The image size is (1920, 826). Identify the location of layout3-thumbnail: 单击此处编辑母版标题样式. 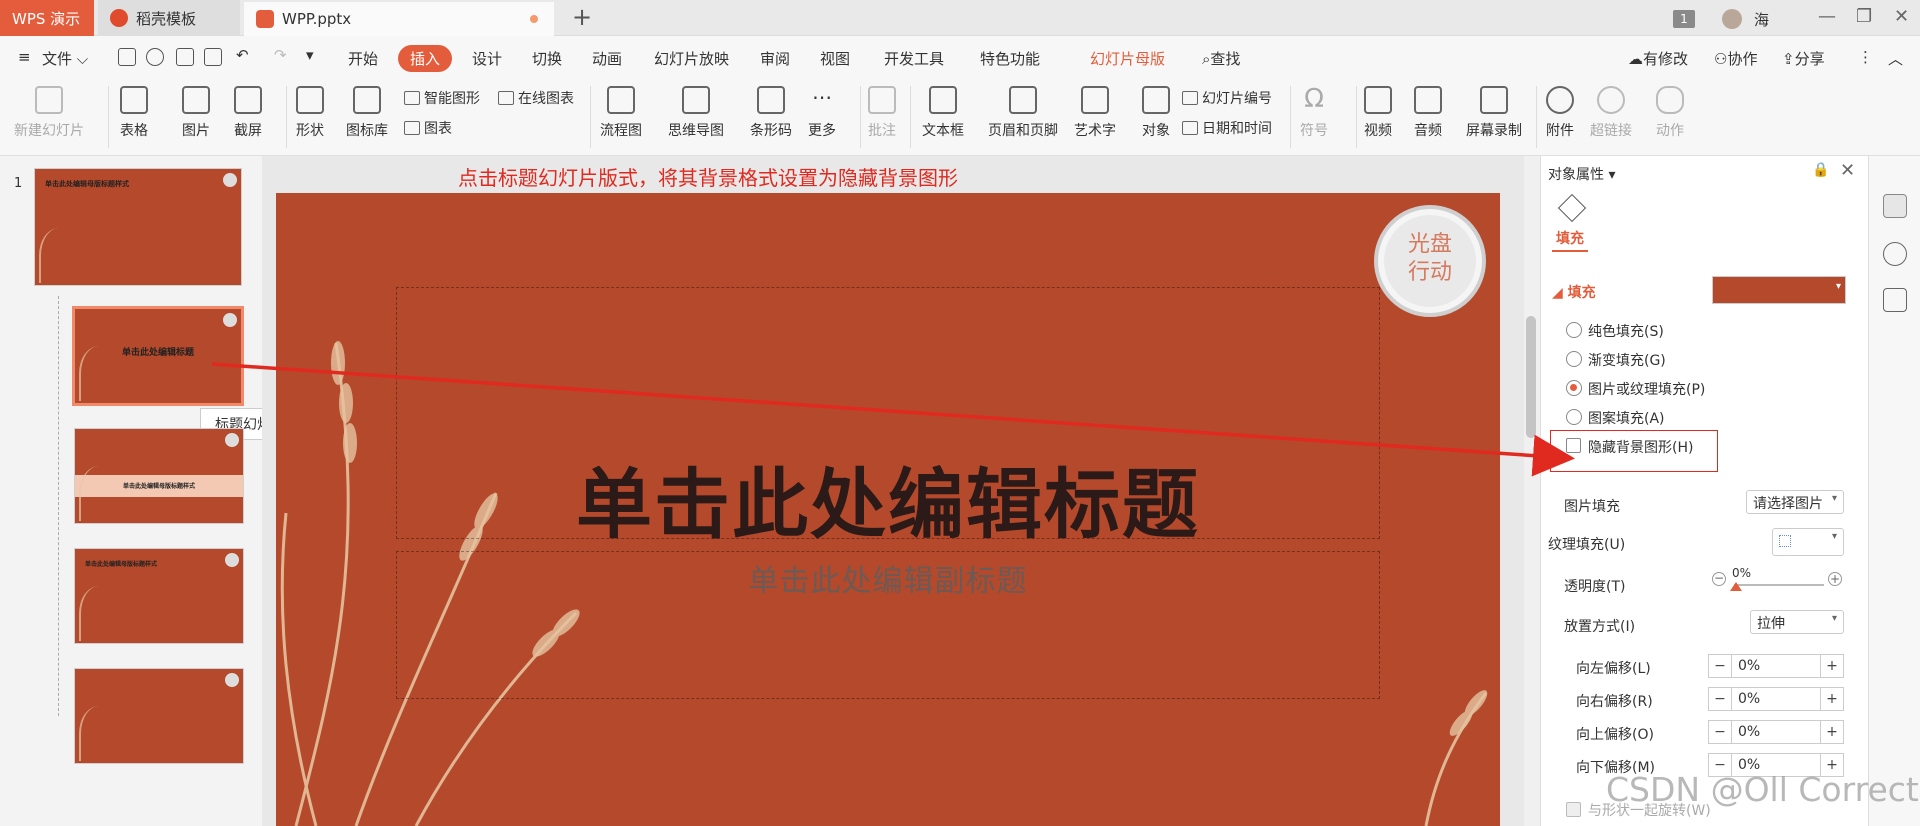
(159, 476).